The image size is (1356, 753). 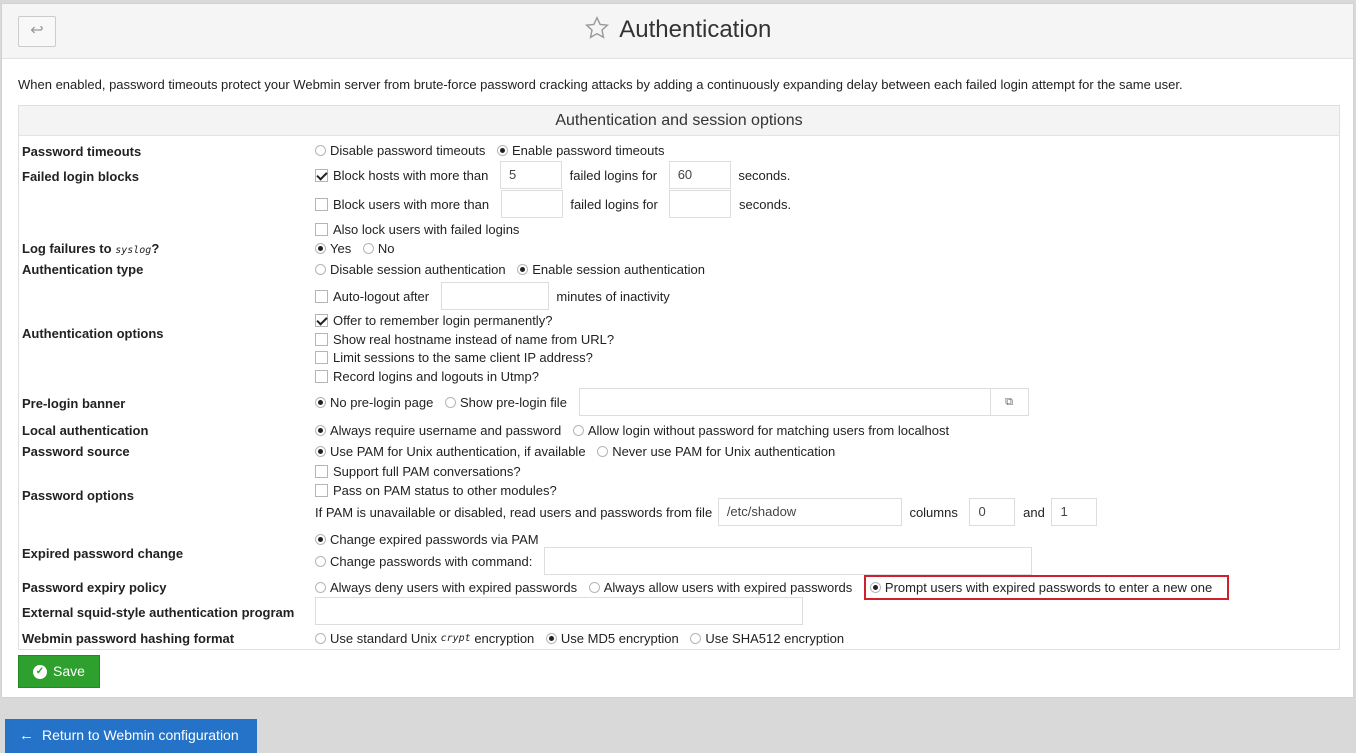 What do you see at coordinates (700, 204) in the screenshot?
I see `block-users-seconds-input` at bounding box center [700, 204].